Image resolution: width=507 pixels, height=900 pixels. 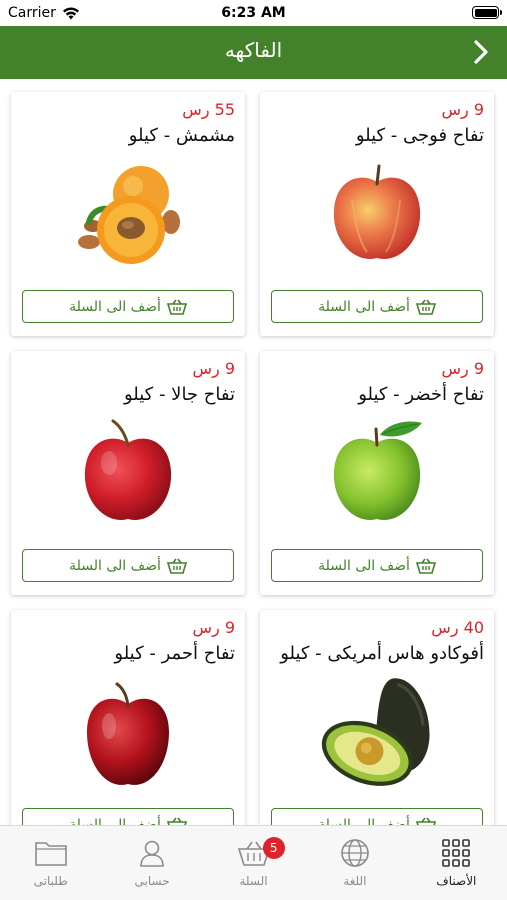 I want to click on red-apple-image, so click(x=128, y=733).